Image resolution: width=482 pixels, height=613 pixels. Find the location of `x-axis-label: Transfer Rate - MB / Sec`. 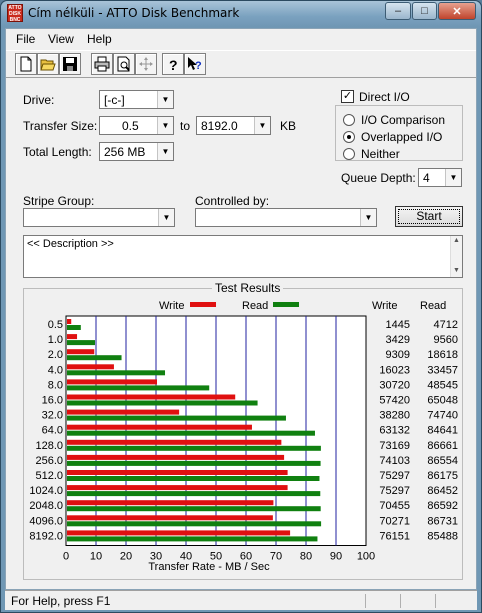

x-axis-label: Transfer Rate - MB / Sec is located at coordinates (209, 567).